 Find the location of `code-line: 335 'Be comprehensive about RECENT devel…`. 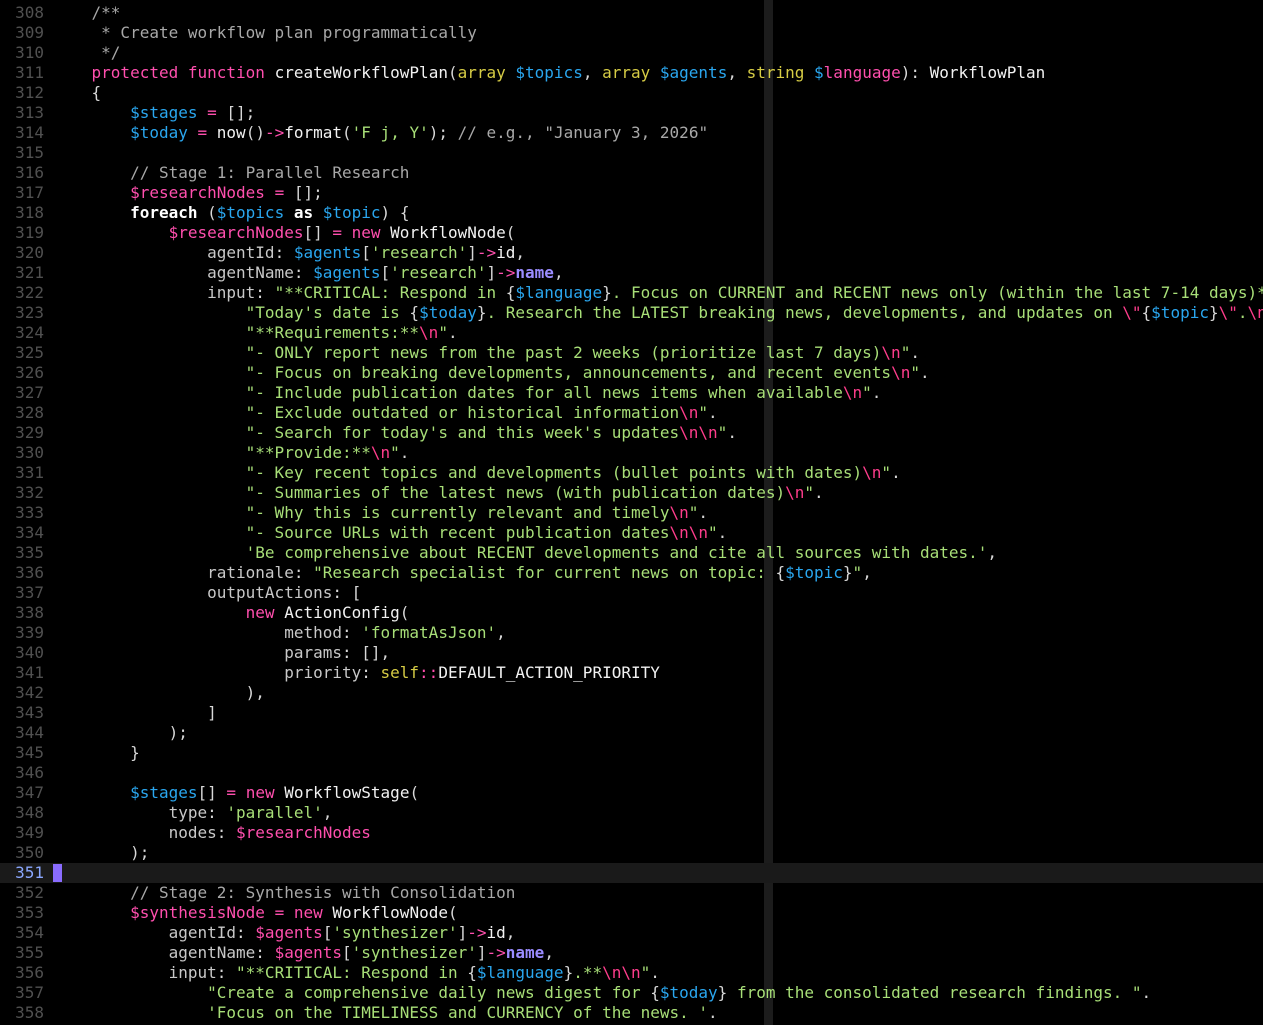

code-line: 335 'Be comprehensive about RECENT devel… is located at coordinates (631, 553).